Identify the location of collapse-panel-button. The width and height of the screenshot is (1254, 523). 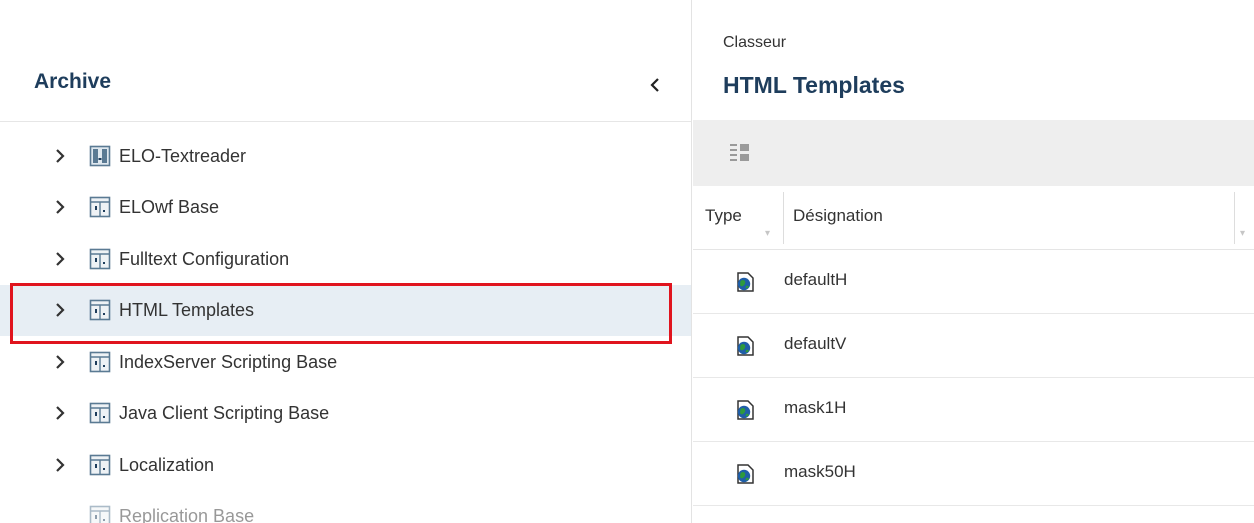
(655, 85).